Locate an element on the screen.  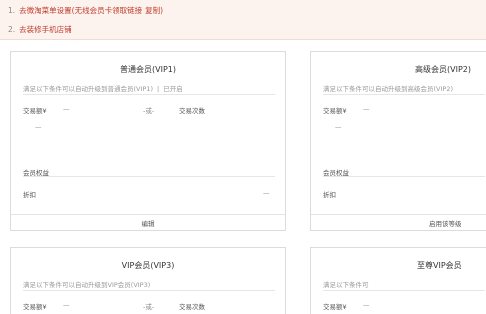
upgrade-condition: 满足以下条件可以自动升级到VIP会员(VIP3) is located at coordinates (86, 284).